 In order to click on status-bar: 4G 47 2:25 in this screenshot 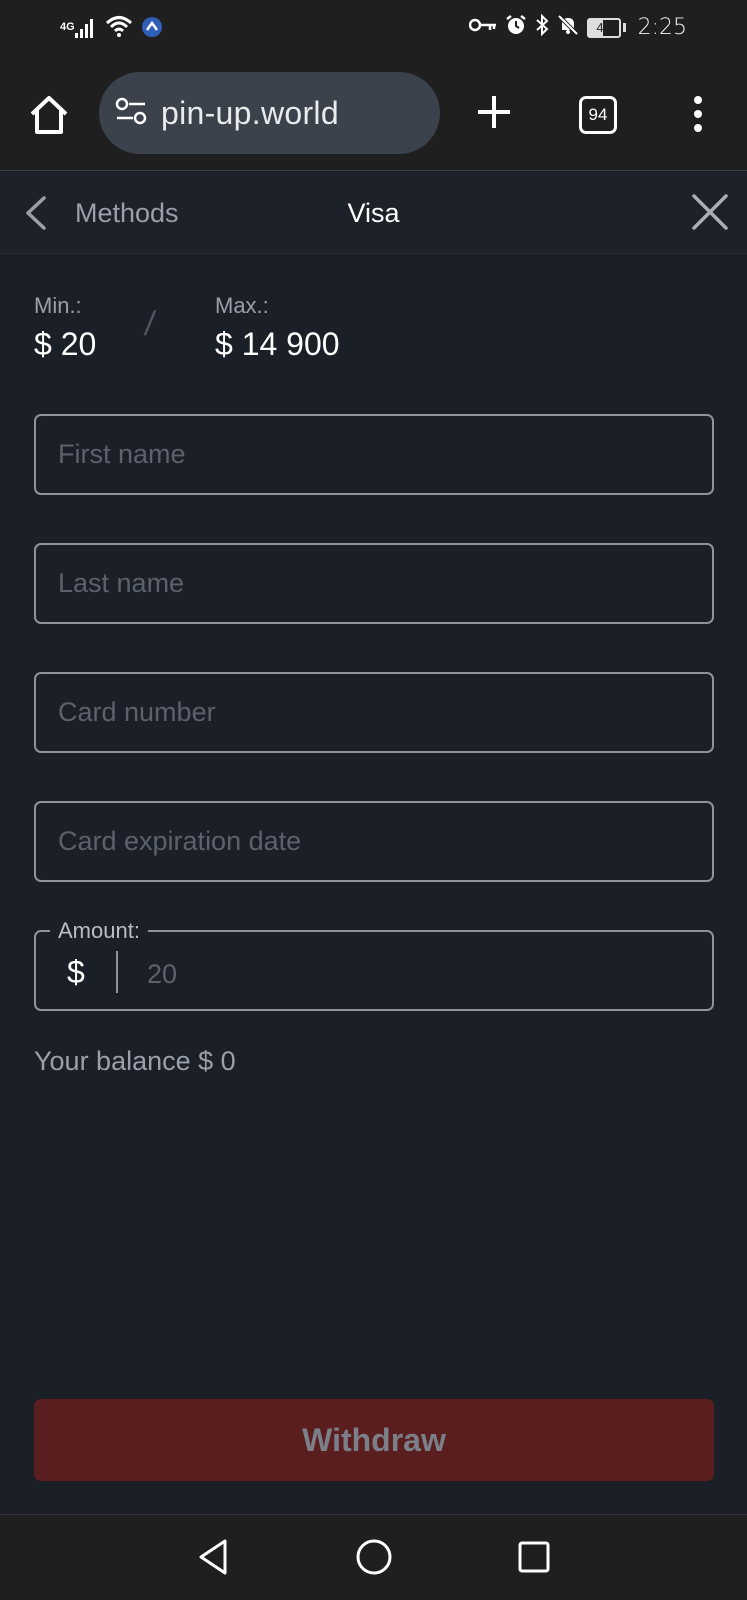, I will do `click(373, 29)`.